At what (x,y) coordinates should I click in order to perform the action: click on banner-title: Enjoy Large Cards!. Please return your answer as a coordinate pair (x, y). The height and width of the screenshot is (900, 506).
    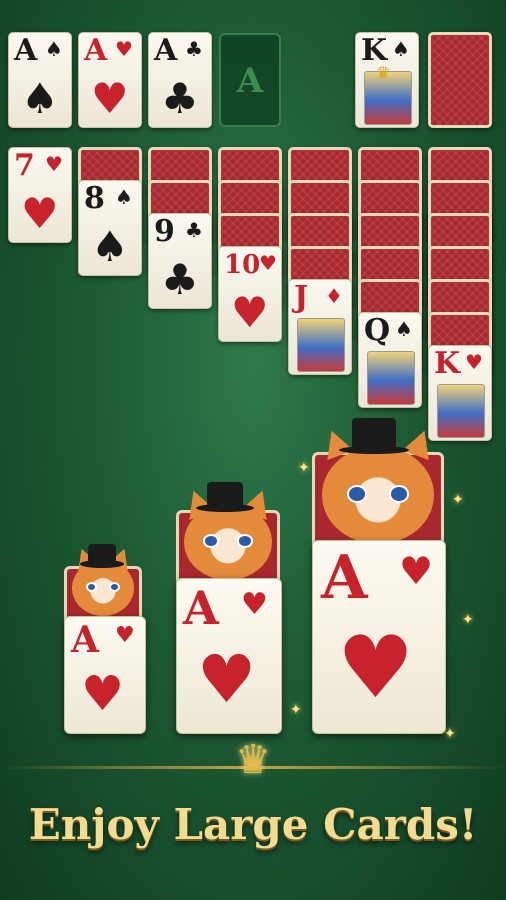
    Looking at the image, I should click on (253, 824).